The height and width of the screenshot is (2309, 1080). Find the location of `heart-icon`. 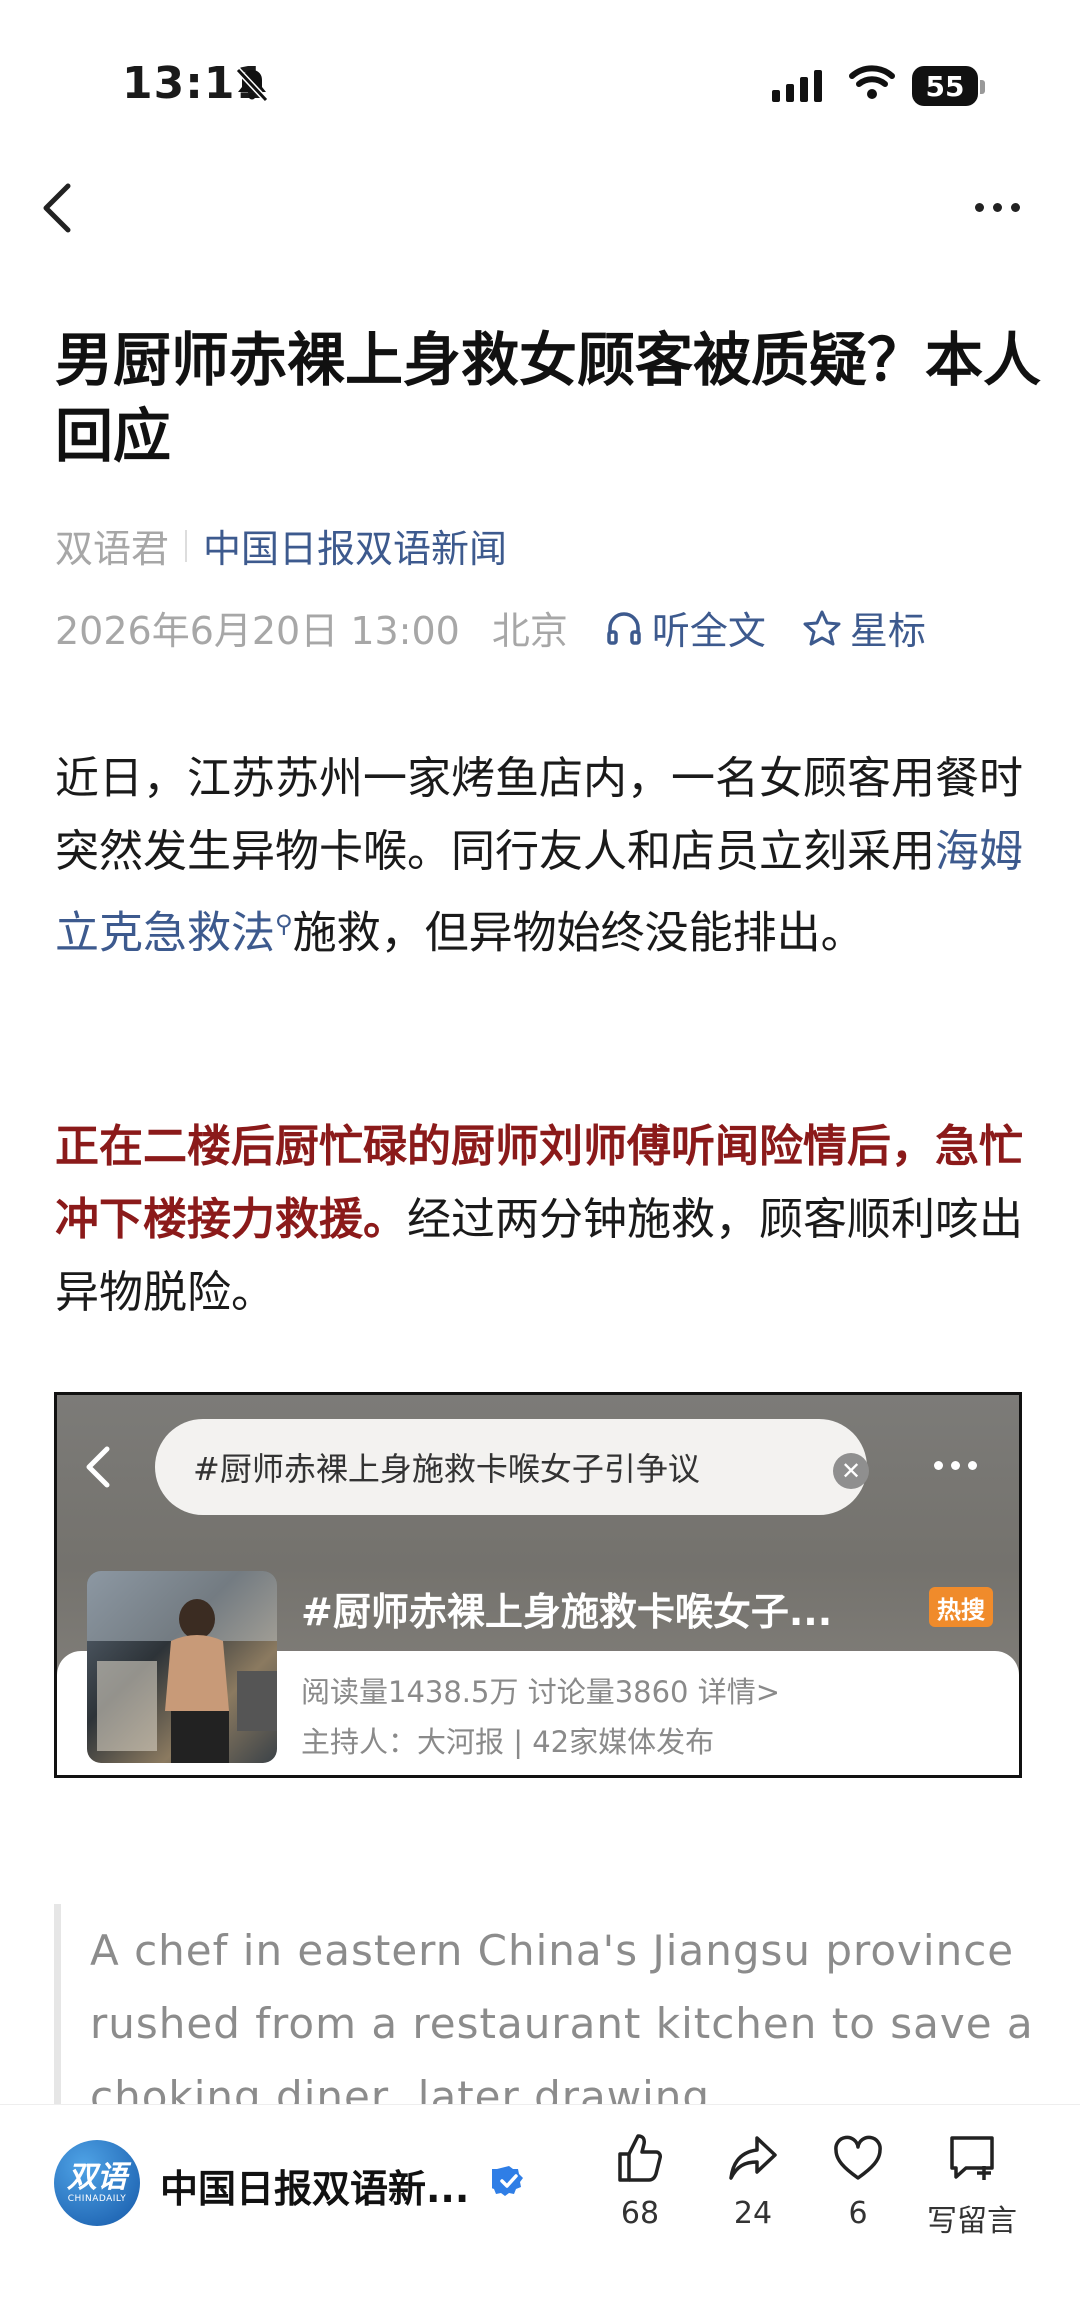

heart-icon is located at coordinates (858, 2157).